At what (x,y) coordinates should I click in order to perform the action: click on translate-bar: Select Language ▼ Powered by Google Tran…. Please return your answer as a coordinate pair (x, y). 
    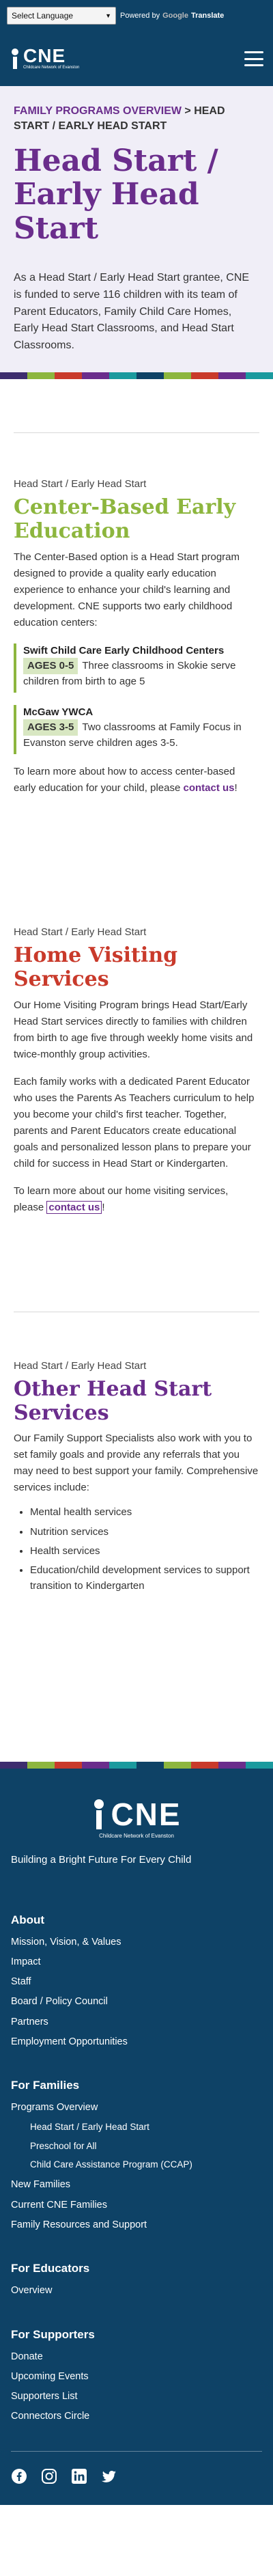
    Looking at the image, I should click on (136, 16).